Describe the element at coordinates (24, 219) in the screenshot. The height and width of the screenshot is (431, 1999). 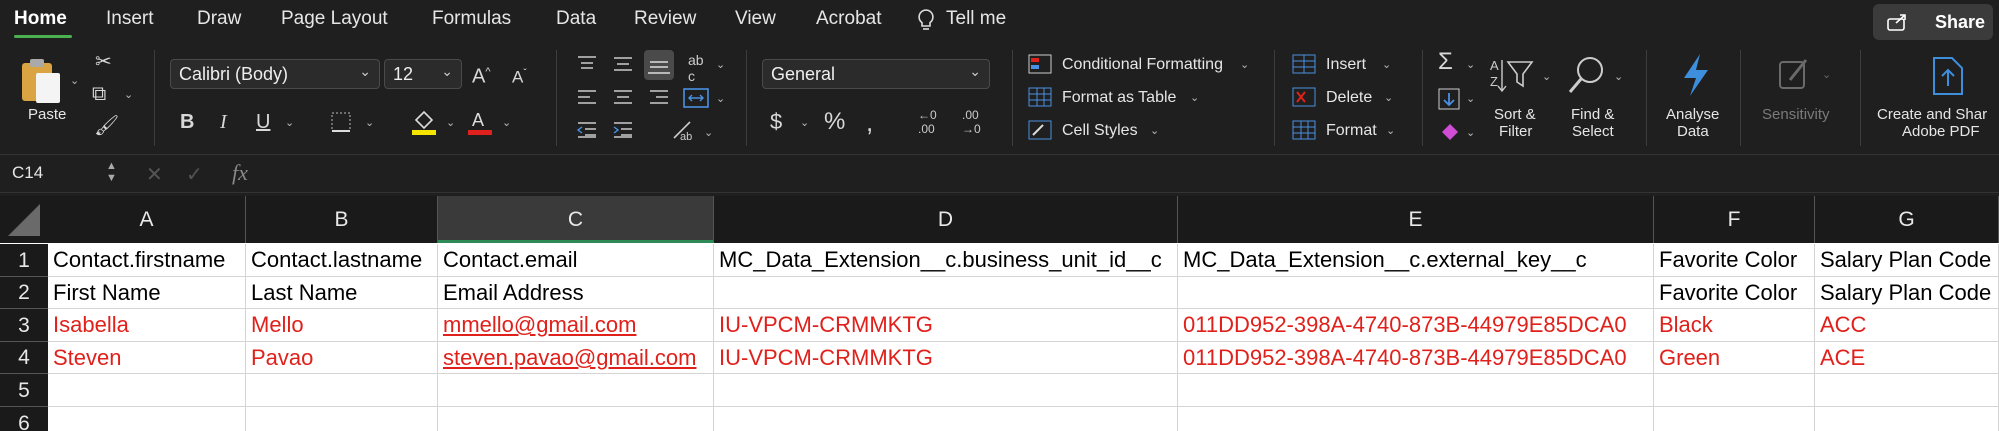
I see `select-all-corner` at that location.